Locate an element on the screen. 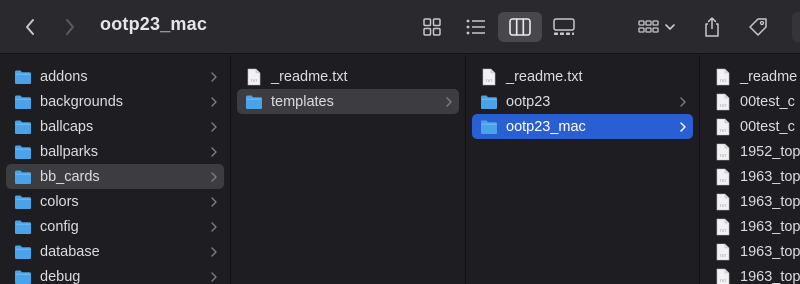 The image size is (800, 284). folder-row: ootp23_mac is located at coordinates (582, 126).